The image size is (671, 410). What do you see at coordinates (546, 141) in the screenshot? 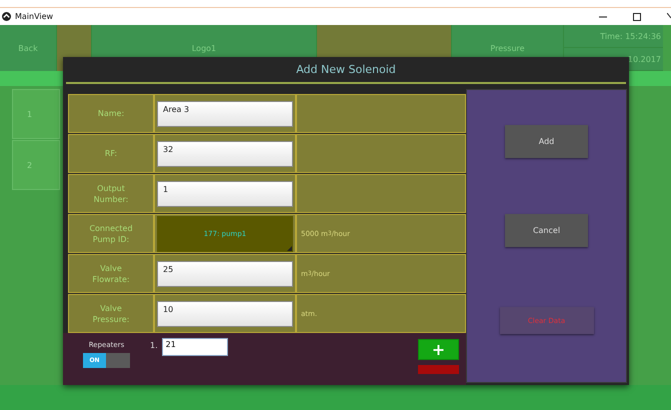
I see `dialog-button: Add` at bounding box center [546, 141].